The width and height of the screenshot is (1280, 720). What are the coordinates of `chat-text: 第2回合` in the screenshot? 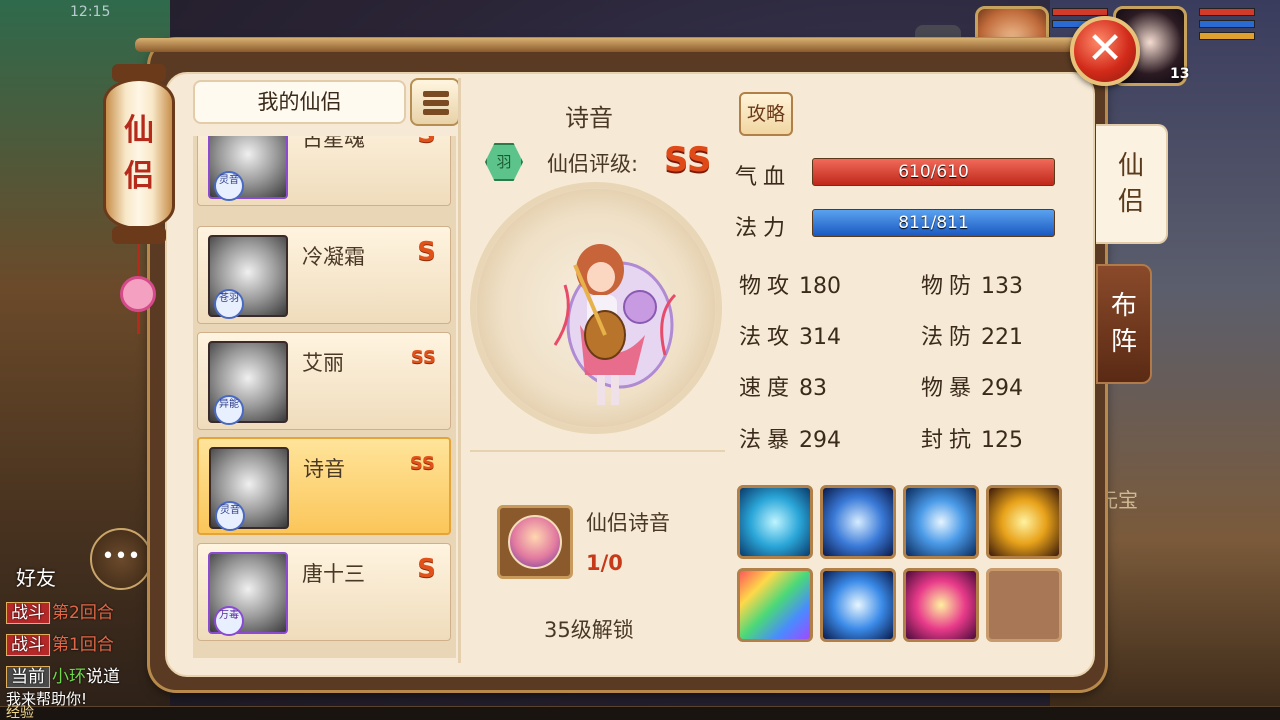 It's located at (83, 613).